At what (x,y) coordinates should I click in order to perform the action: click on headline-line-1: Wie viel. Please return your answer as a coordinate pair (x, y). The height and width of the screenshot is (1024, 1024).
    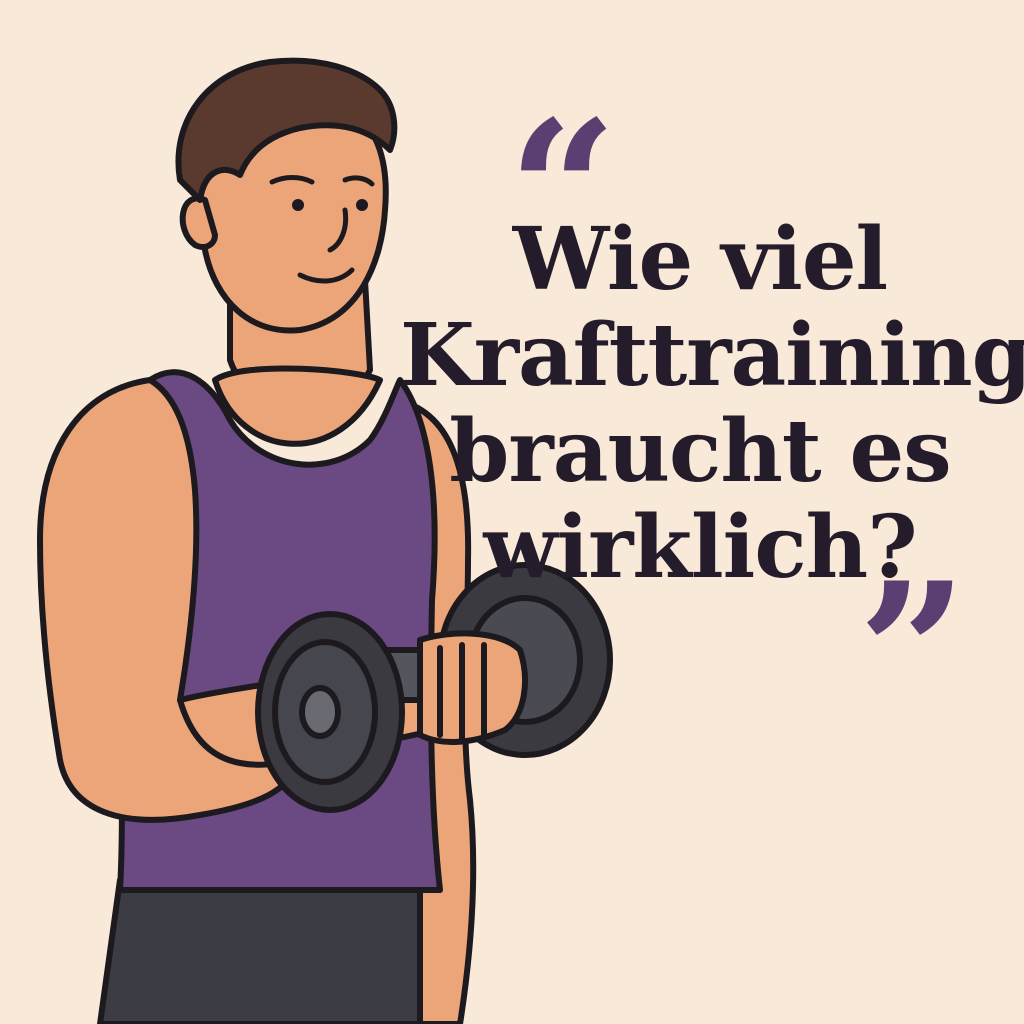
    Looking at the image, I should click on (700, 259).